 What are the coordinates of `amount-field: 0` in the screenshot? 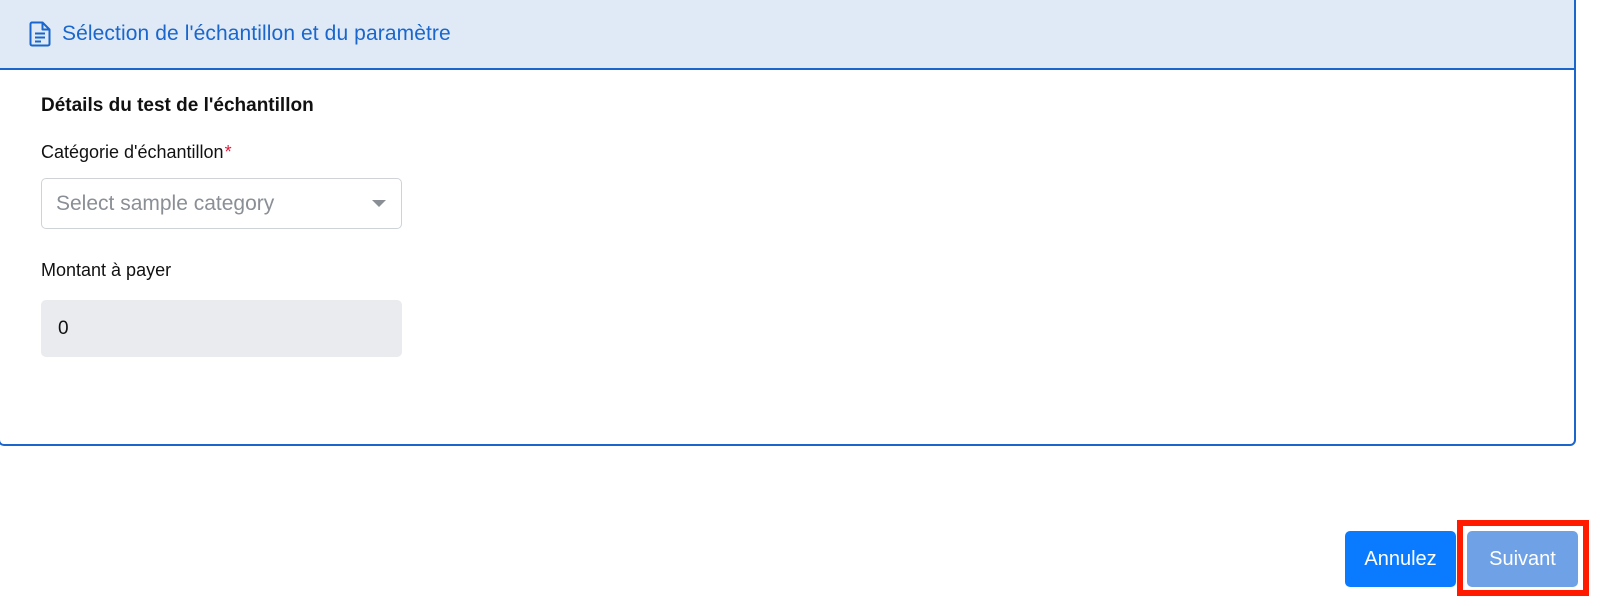 It's located at (221, 328).